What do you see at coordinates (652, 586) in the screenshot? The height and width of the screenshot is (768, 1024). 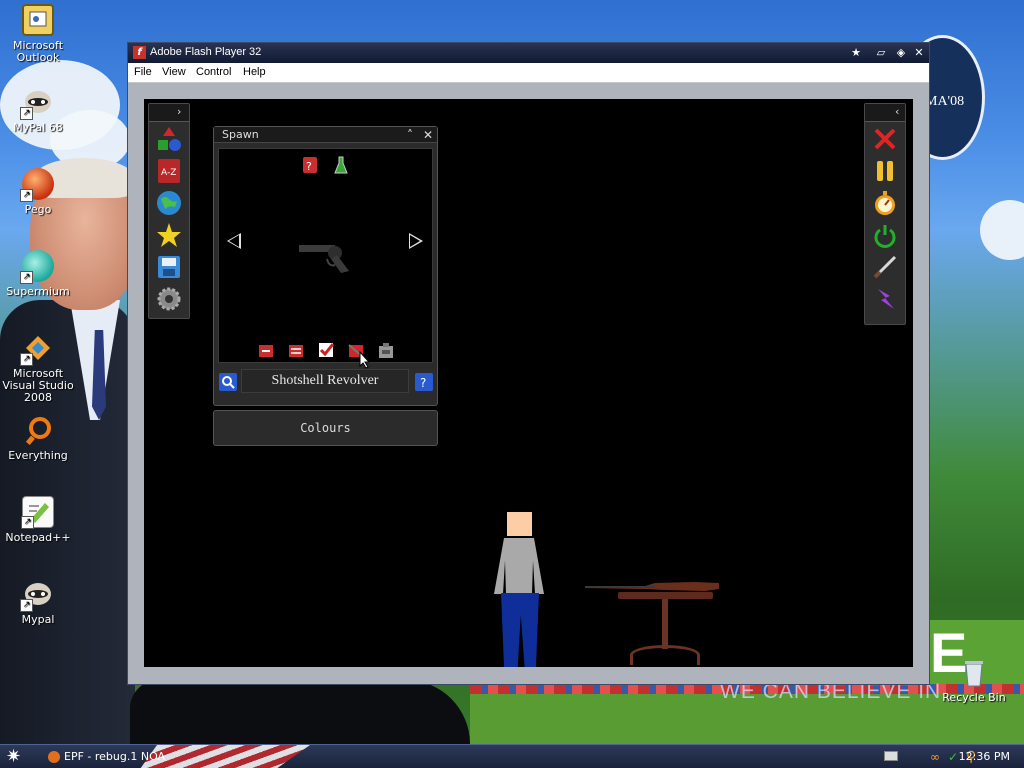 I see `shotgun-item` at bounding box center [652, 586].